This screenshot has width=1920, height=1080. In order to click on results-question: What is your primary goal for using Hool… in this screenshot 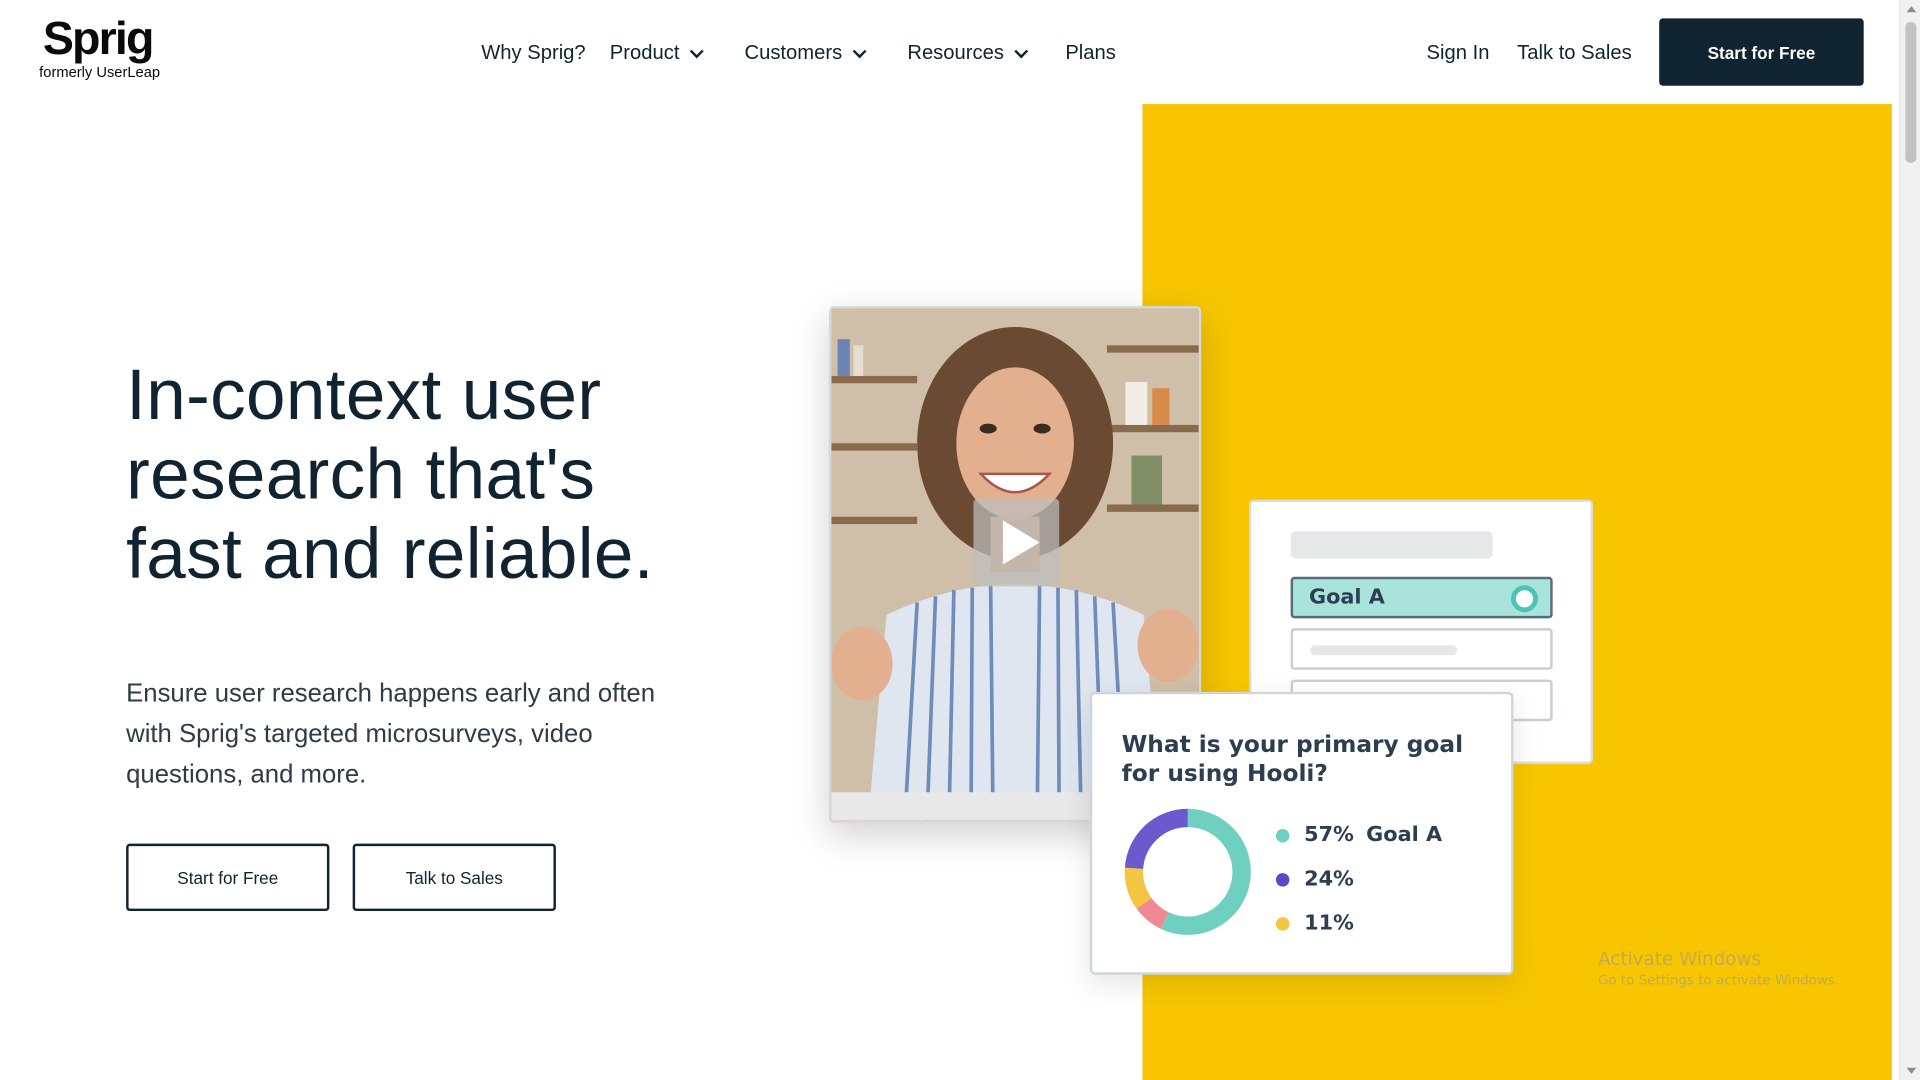, I will do `click(1292, 759)`.